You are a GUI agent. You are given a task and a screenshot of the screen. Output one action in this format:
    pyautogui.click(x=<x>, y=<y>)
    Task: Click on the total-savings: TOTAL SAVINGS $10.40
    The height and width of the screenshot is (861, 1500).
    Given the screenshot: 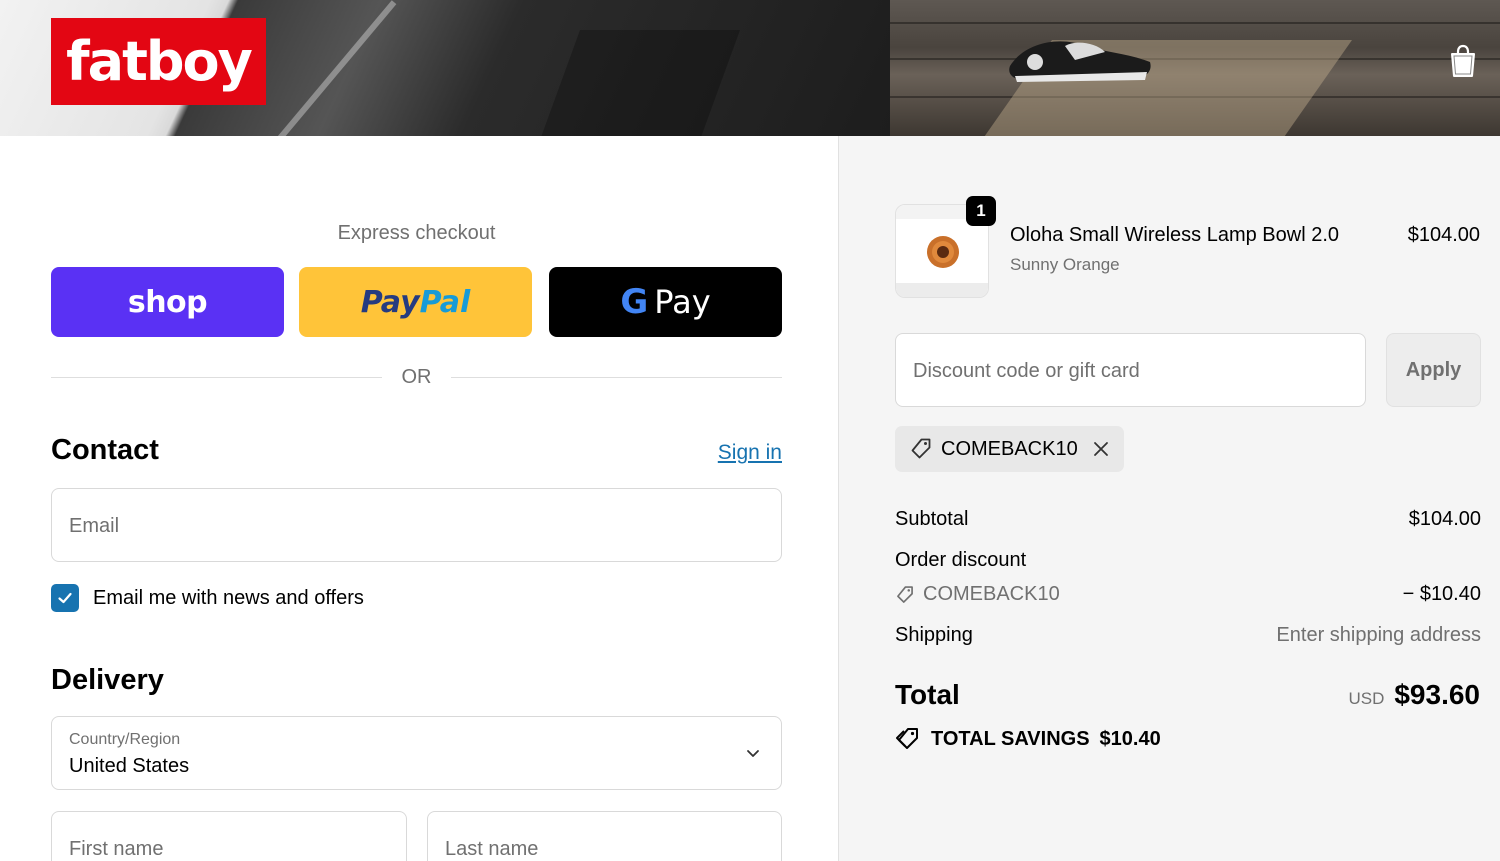 What is the action you would take?
    pyautogui.click(x=1028, y=739)
    